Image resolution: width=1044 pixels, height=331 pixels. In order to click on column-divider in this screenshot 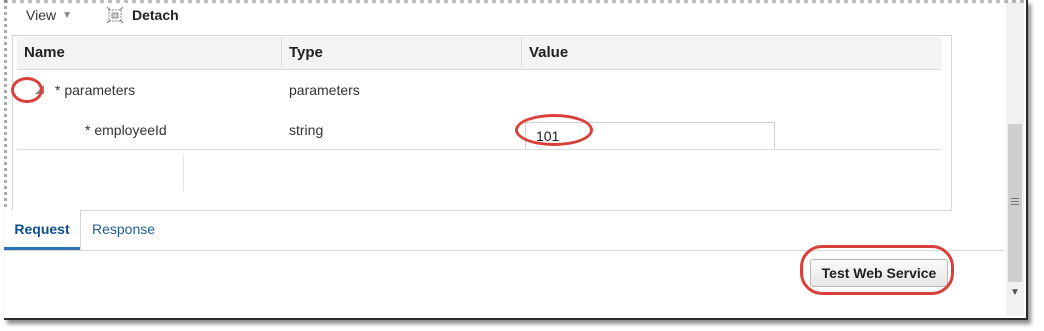, I will do `click(183, 173)`.